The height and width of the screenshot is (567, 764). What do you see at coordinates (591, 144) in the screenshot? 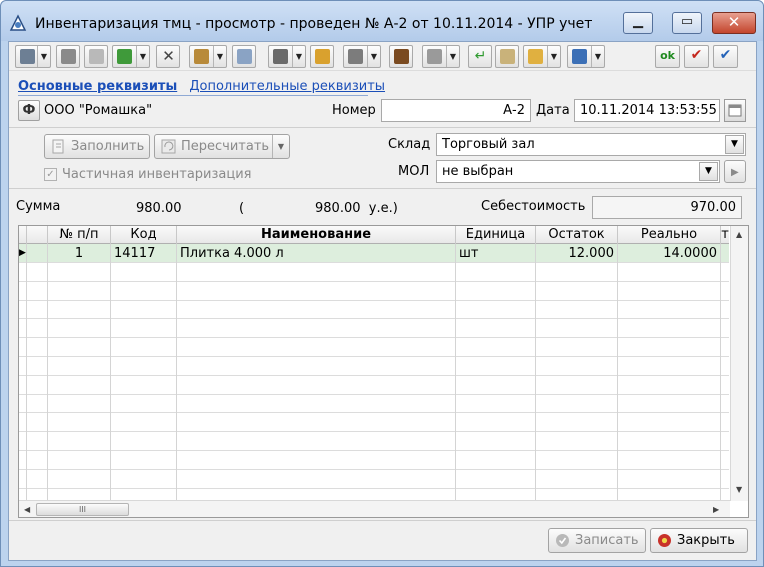
I see `warehouse-select: Торговый зал ▼` at bounding box center [591, 144].